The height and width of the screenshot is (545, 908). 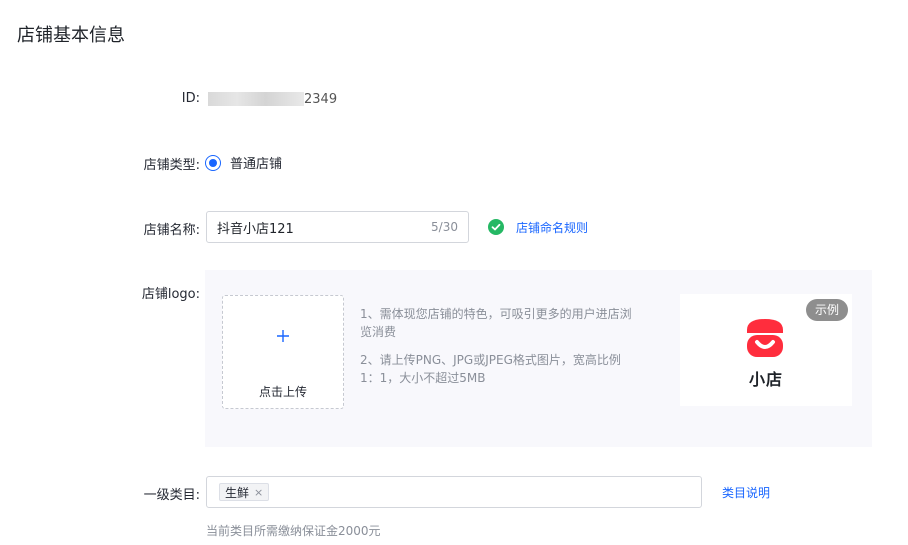 What do you see at coordinates (490, 369) in the screenshot?
I see `logo-hint-2: 2、请上传PNG、JPG或JPEG格式图片，宽高比例1：1，大小不超过5MB` at bounding box center [490, 369].